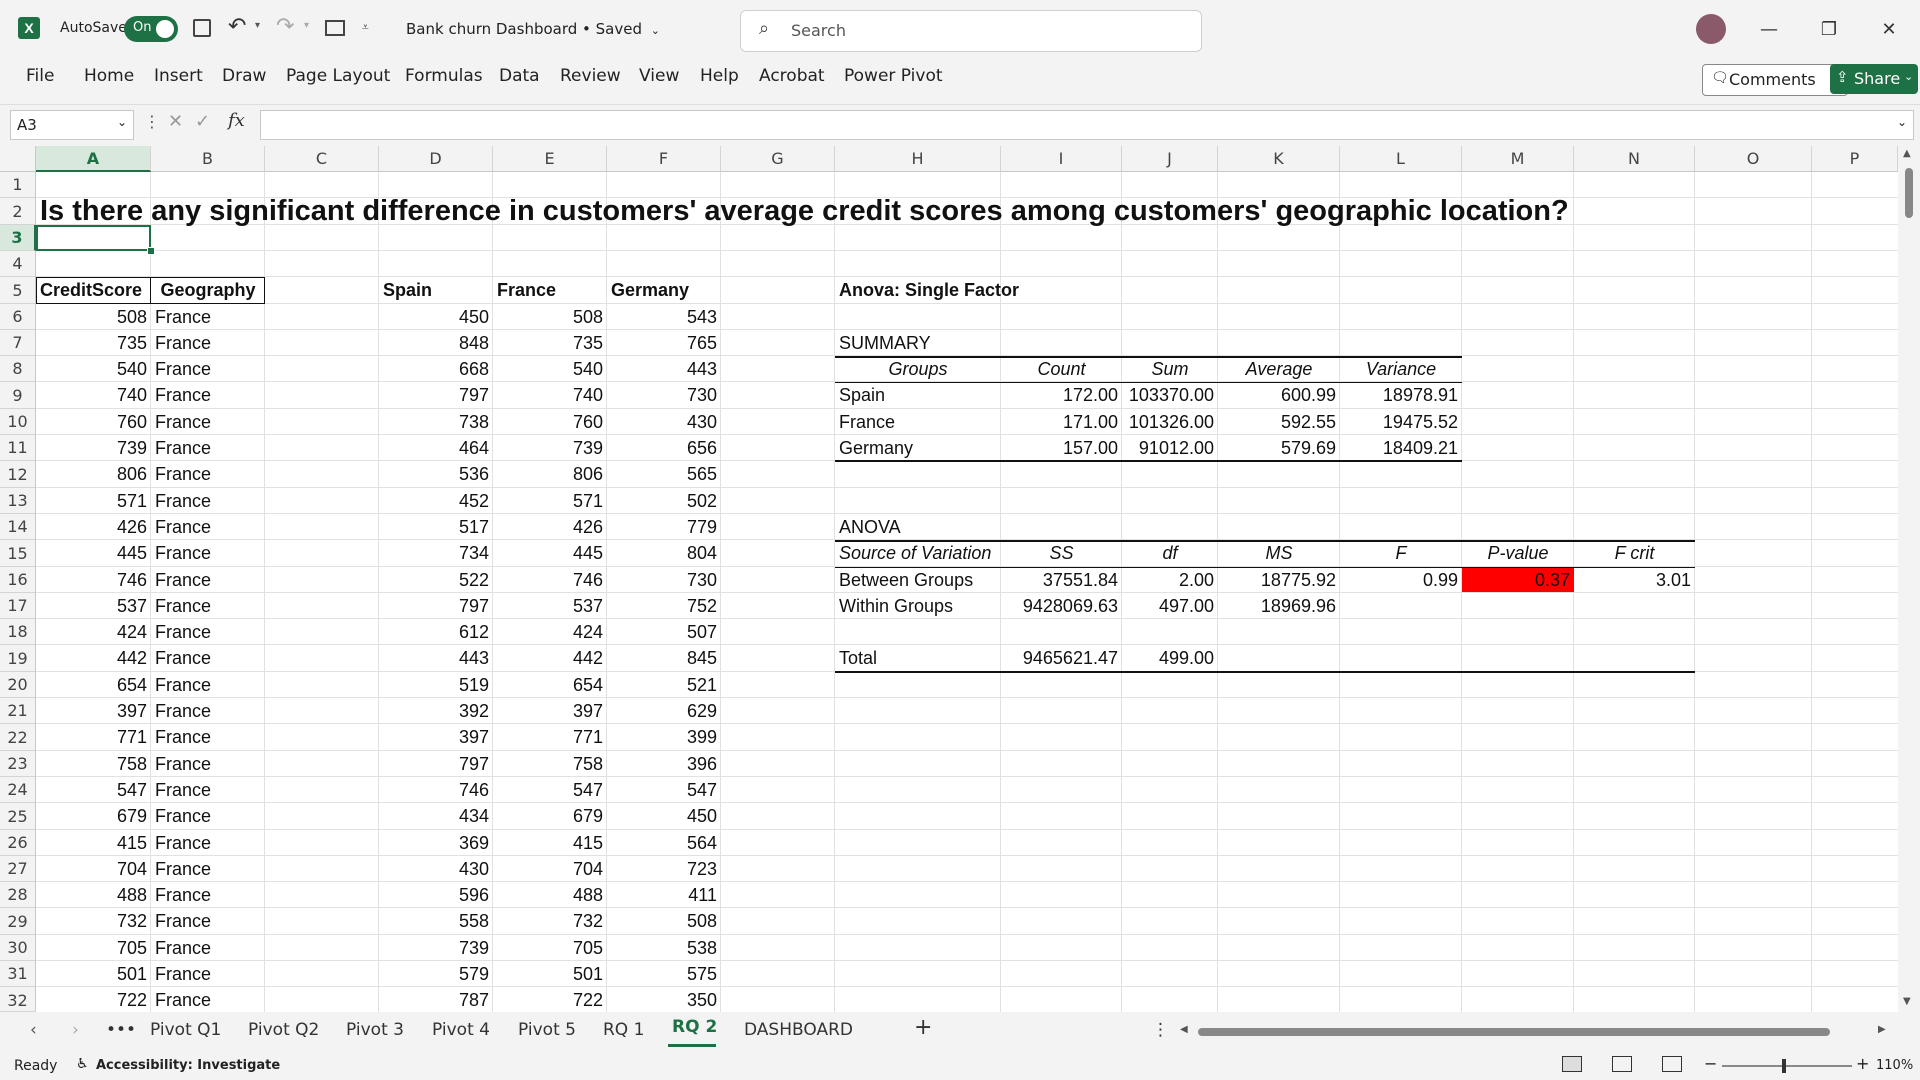 The height and width of the screenshot is (1080, 1920). I want to click on row-header-13: 13, so click(18, 501).